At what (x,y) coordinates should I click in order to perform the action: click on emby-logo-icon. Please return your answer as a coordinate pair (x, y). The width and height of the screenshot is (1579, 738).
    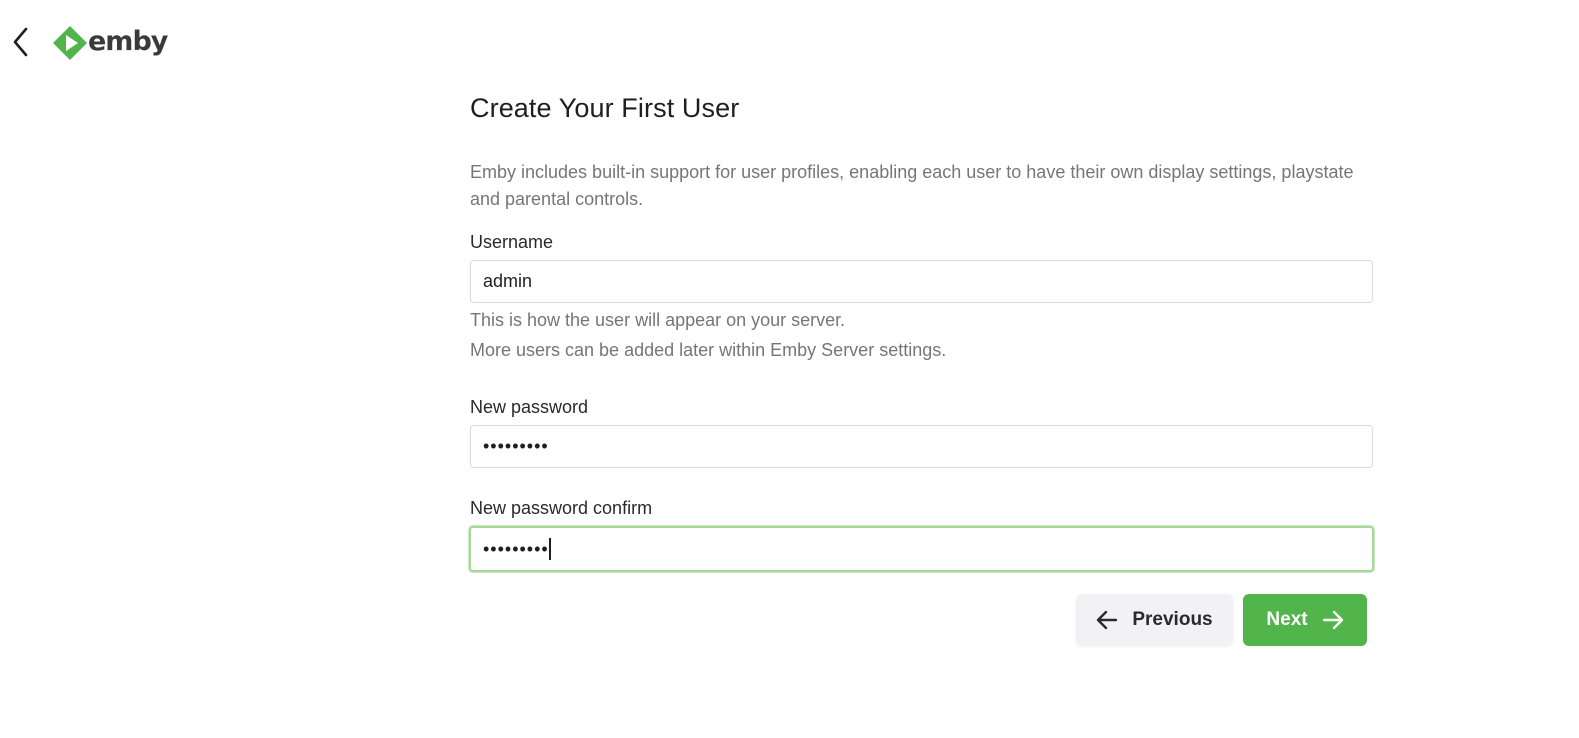
    Looking at the image, I should click on (70, 43).